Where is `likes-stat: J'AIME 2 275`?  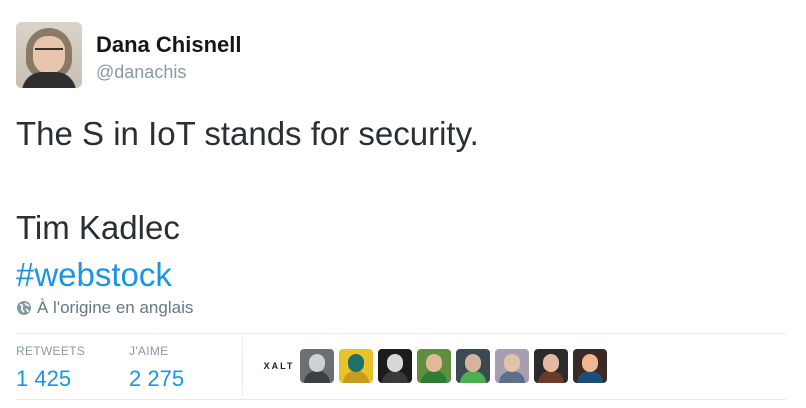
likes-stat: J'AIME 2 275 is located at coordinates (156, 368).